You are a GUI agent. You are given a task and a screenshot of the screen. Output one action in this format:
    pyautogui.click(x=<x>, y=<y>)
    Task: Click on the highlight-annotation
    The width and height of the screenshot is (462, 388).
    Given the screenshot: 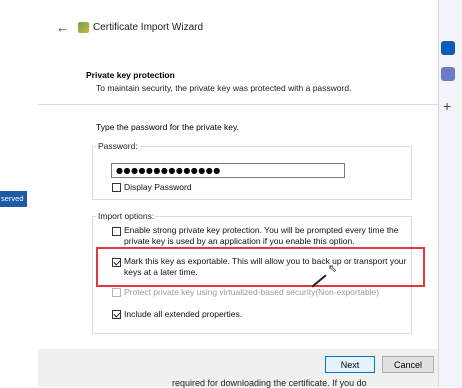 What is the action you would take?
    pyautogui.click(x=260, y=267)
    